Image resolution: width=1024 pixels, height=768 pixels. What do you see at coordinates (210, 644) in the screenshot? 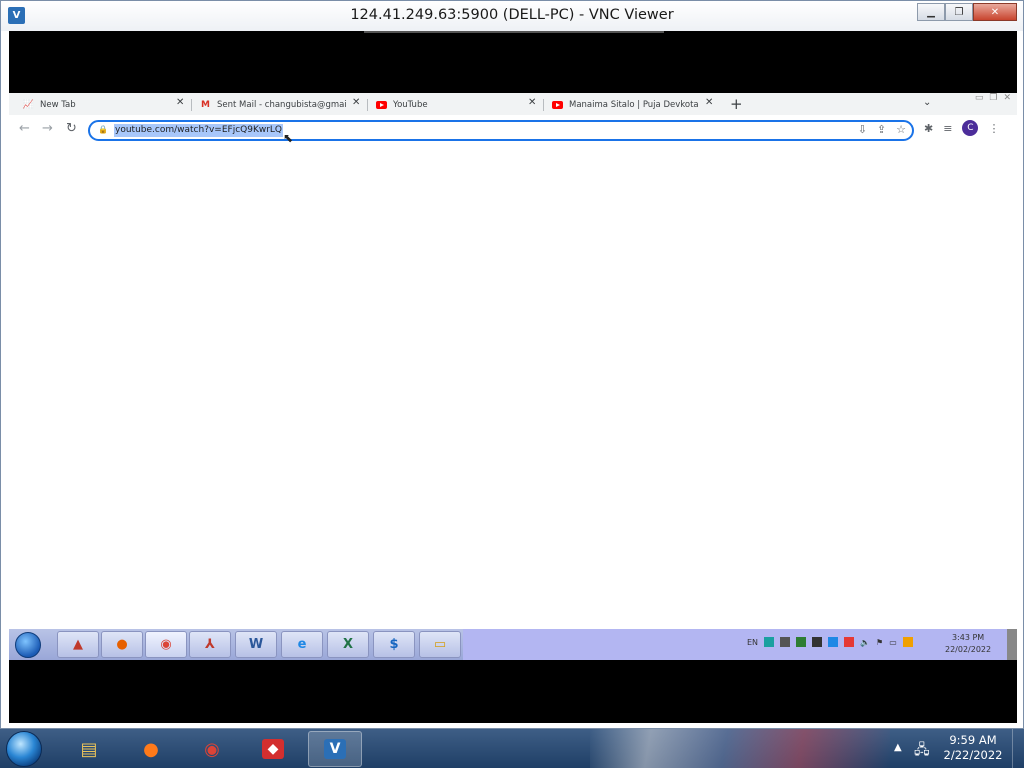
I see `remote-acrobat-button: ⅄` at bounding box center [210, 644].